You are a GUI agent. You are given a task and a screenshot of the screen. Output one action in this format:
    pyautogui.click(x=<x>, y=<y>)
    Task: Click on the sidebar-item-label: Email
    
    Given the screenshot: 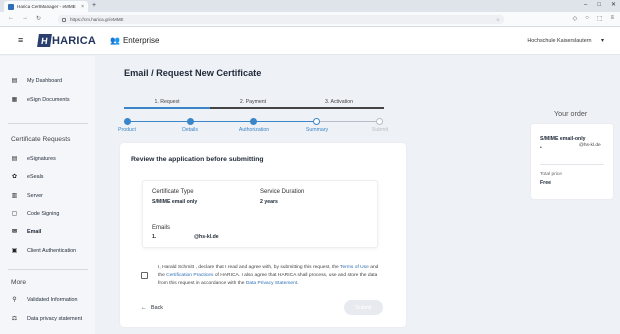 What is the action you would take?
    pyautogui.click(x=34, y=231)
    